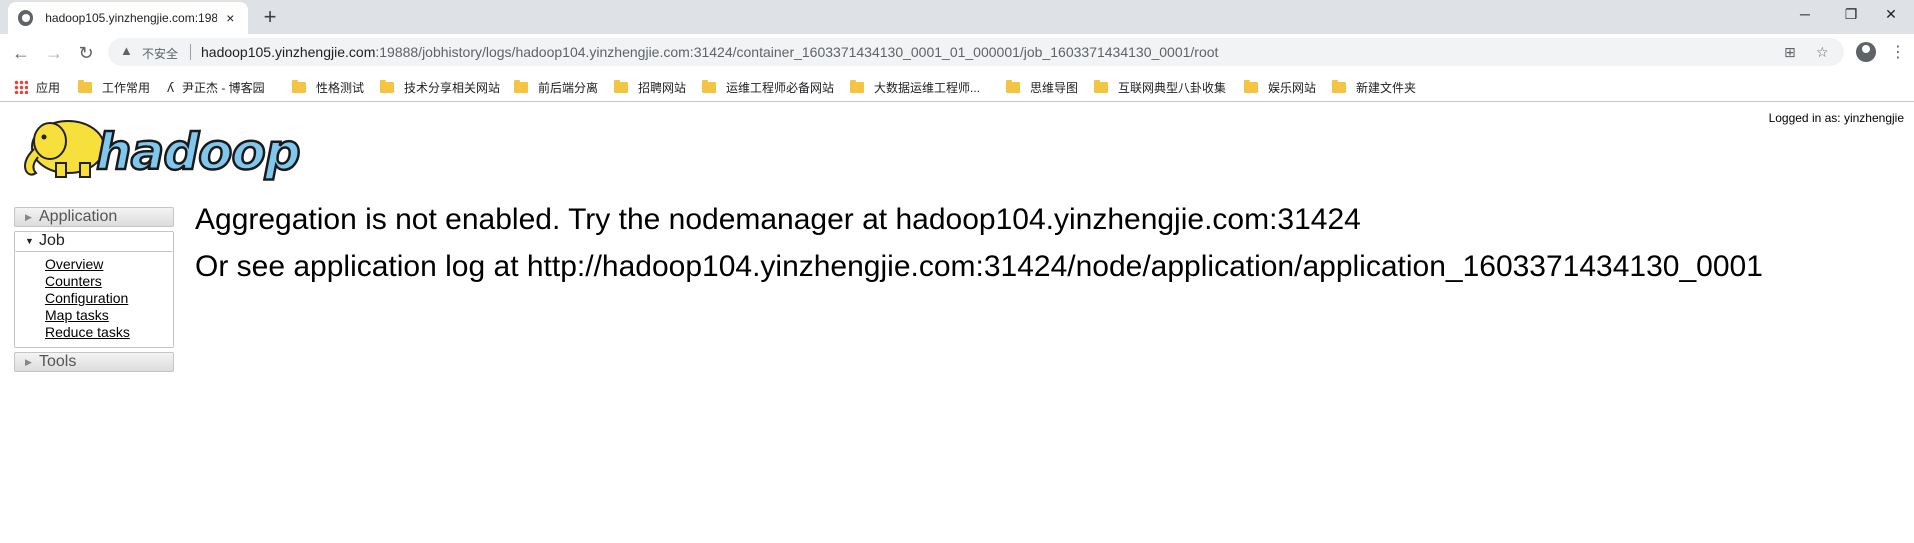  What do you see at coordinates (109, 264) in the screenshot?
I see `link-overview: Overview` at bounding box center [109, 264].